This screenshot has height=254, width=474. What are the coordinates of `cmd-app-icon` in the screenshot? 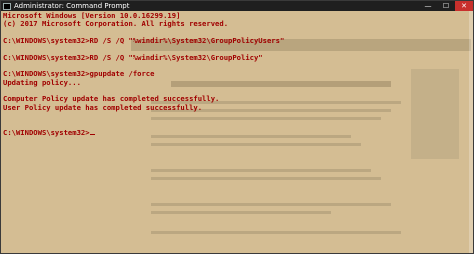 It's located at (7, 6).